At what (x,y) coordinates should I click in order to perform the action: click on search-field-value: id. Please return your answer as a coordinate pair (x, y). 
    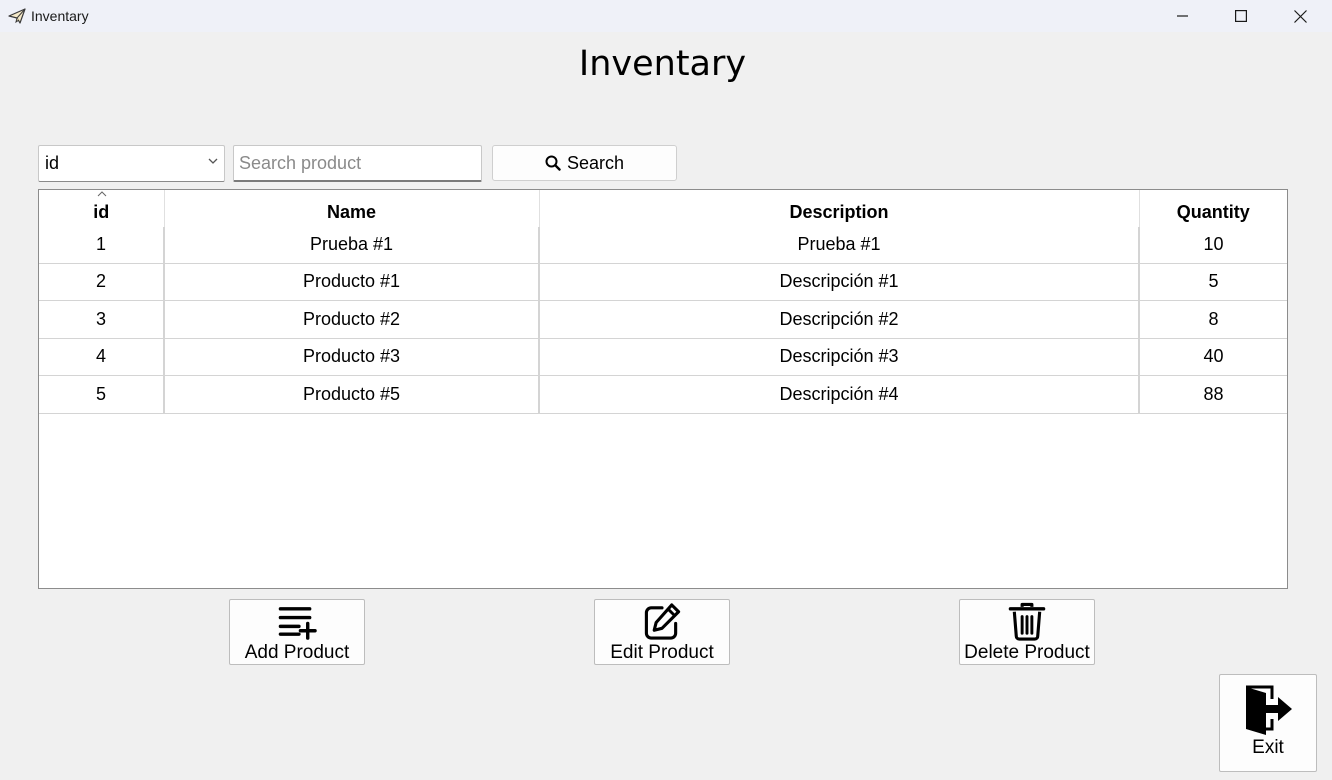
    Looking at the image, I should click on (52, 163).